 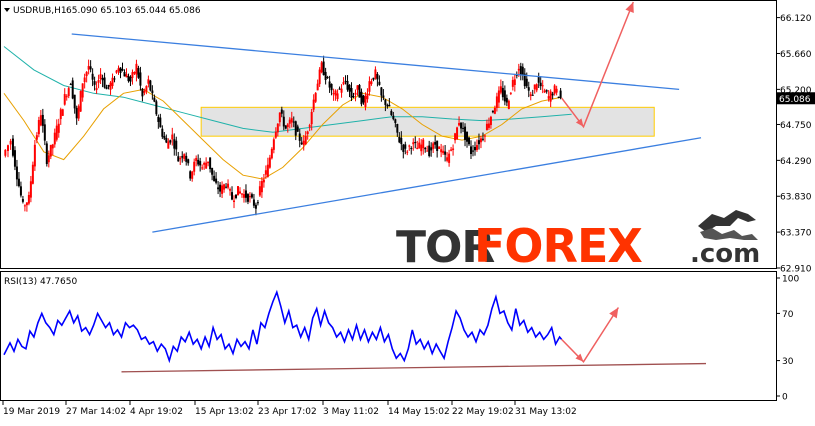 I want to click on time-tick-label: 14 May 15:02, so click(x=419, y=412).